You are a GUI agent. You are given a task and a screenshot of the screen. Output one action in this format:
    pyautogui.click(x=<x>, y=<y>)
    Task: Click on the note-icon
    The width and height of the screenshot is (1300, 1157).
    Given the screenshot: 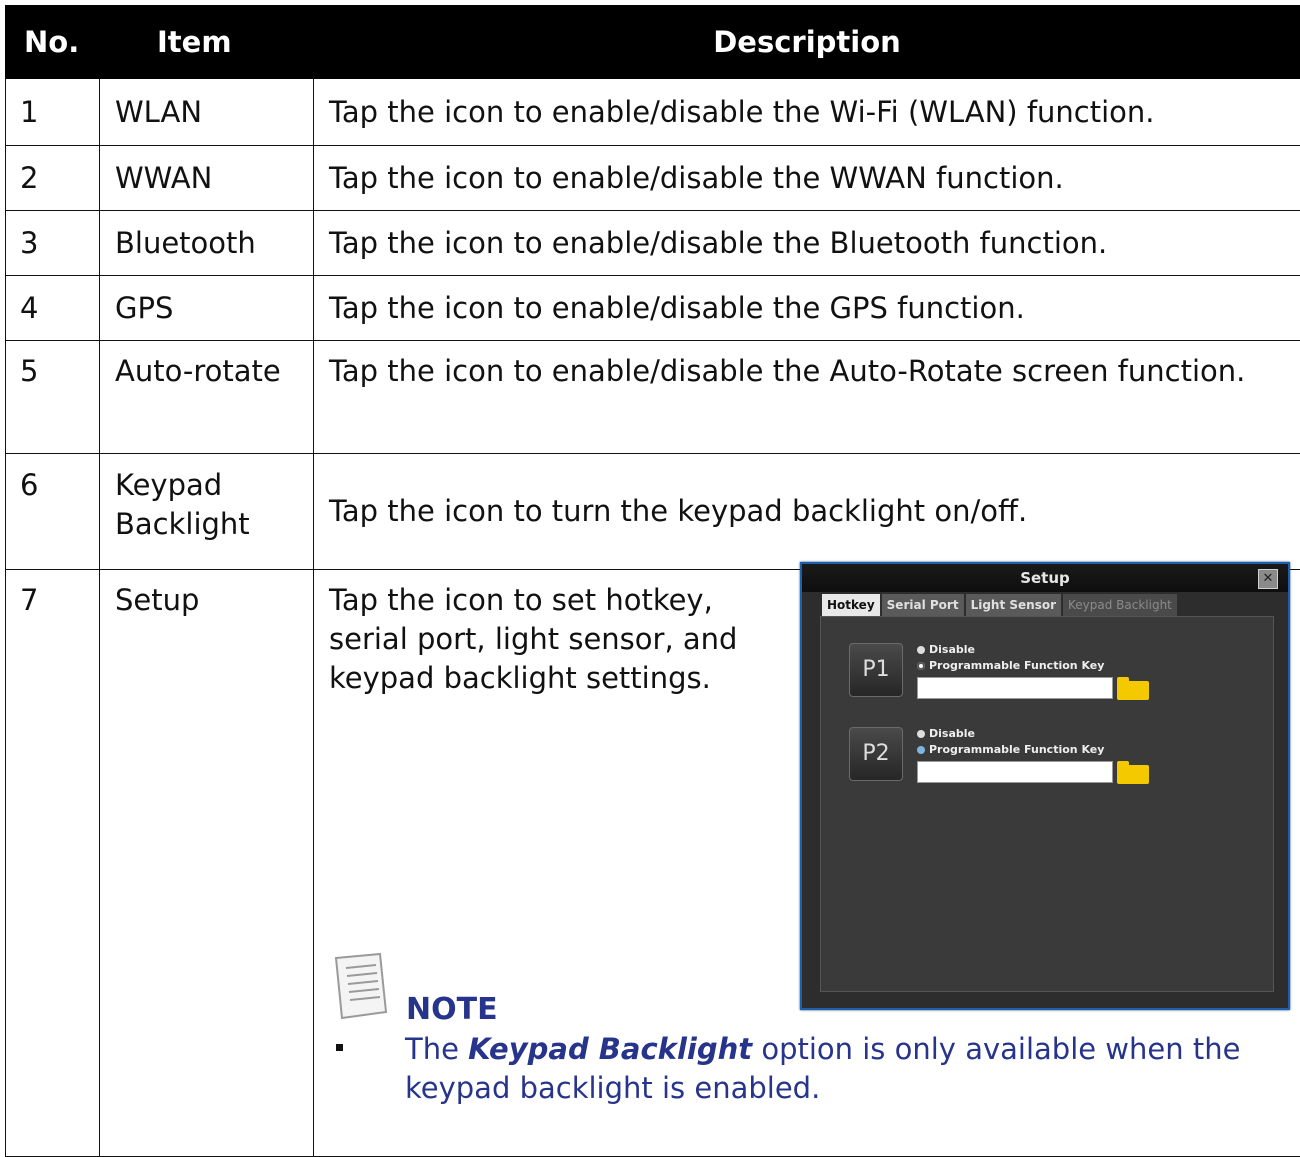 What is the action you would take?
    pyautogui.click(x=360, y=985)
    